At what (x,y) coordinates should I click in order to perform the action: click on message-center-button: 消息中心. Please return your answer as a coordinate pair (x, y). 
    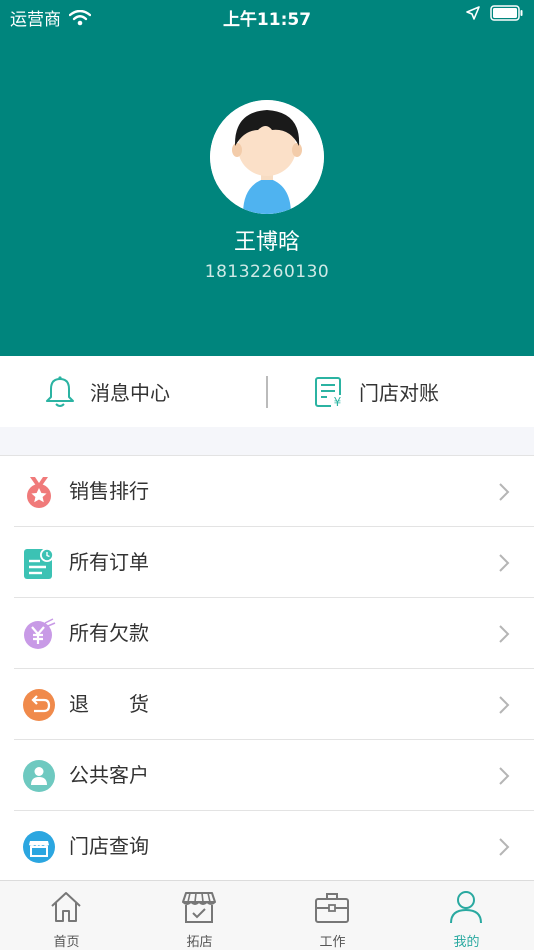
    Looking at the image, I should click on (107, 391).